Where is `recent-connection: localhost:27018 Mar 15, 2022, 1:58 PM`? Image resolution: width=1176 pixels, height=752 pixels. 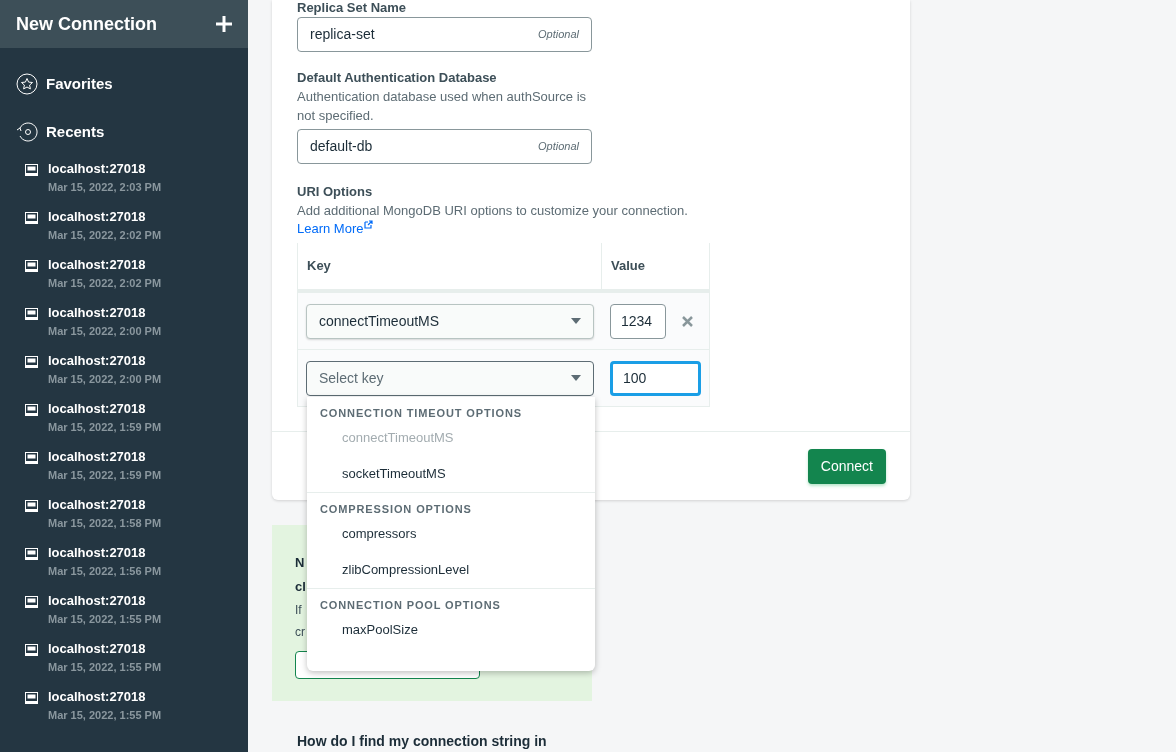 recent-connection: localhost:27018 Mar 15, 2022, 1:58 PM is located at coordinates (124, 521).